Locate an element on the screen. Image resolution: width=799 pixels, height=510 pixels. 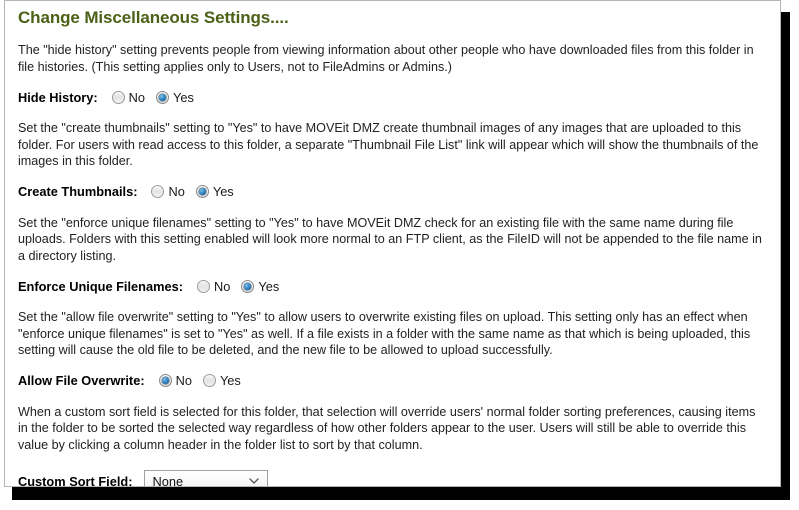
enforce-unique-filenames-radio-yes: Yes is located at coordinates (260, 286).